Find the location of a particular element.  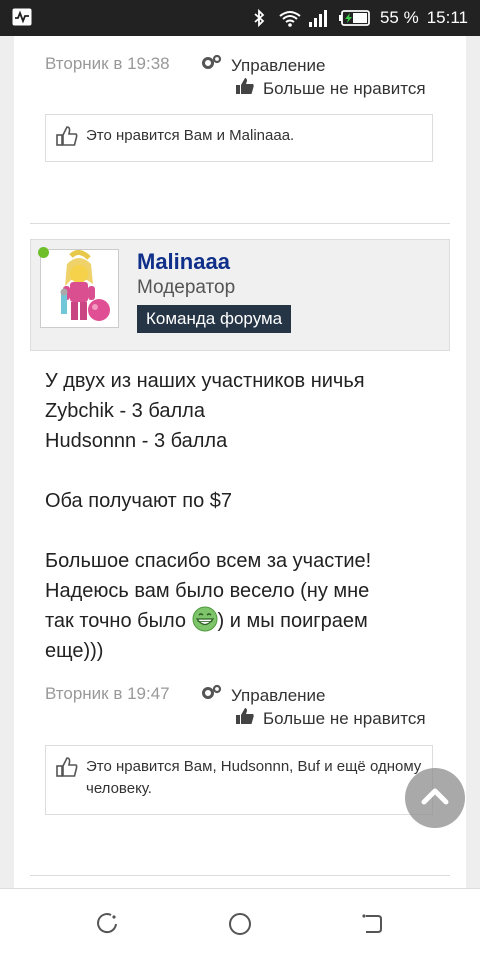

post-line: У двух из наших участников ничья is located at coordinates (205, 381).